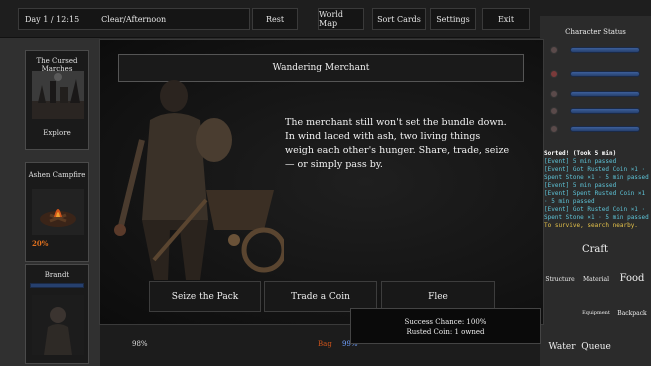 This screenshot has width=651, height=366. What do you see at coordinates (58, 95) in the screenshot?
I see `location-image` at bounding box center [58, 95].